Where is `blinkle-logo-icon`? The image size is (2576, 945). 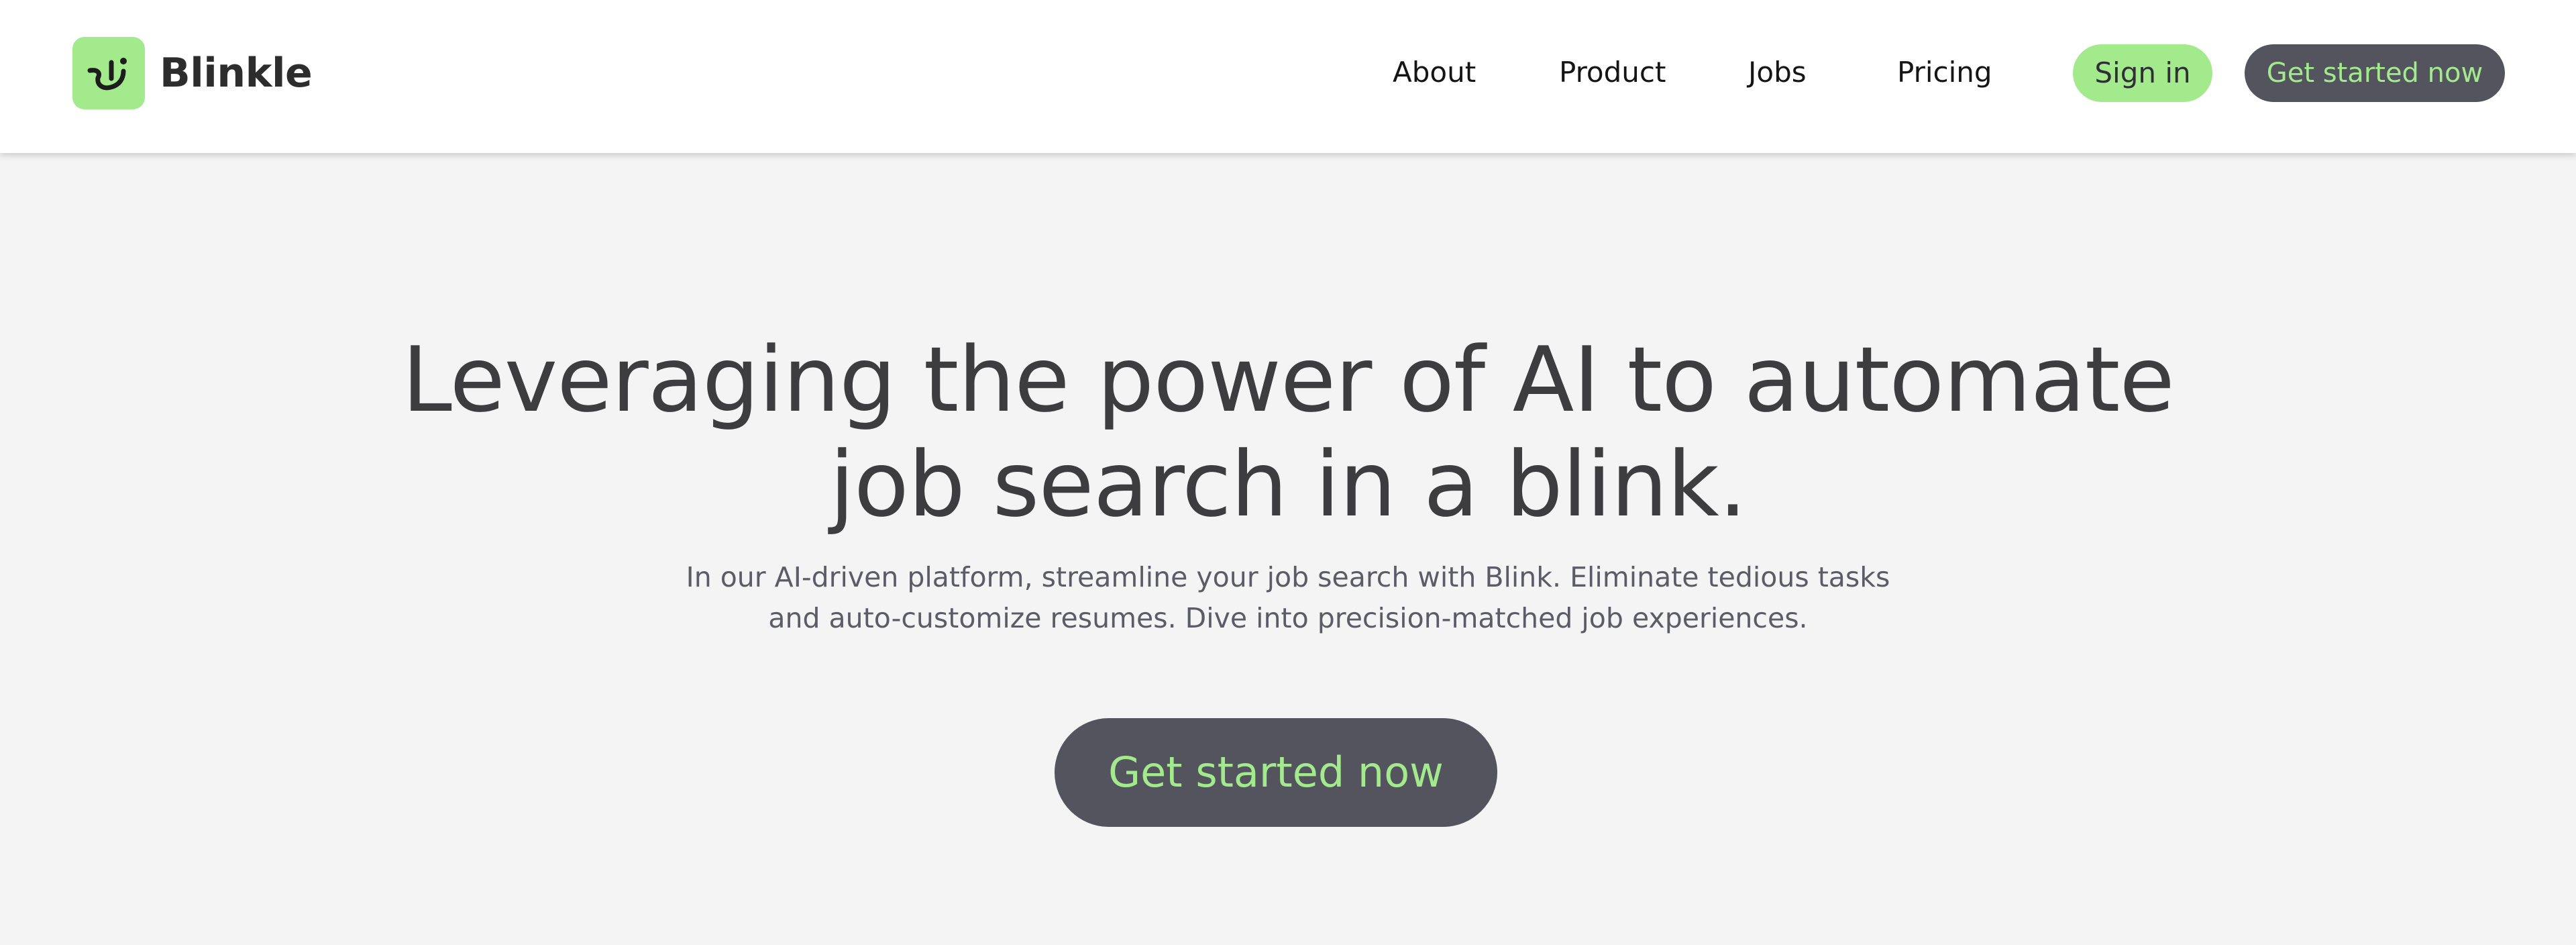 blinkle-logo-icon is located at coordinates (108, 73).